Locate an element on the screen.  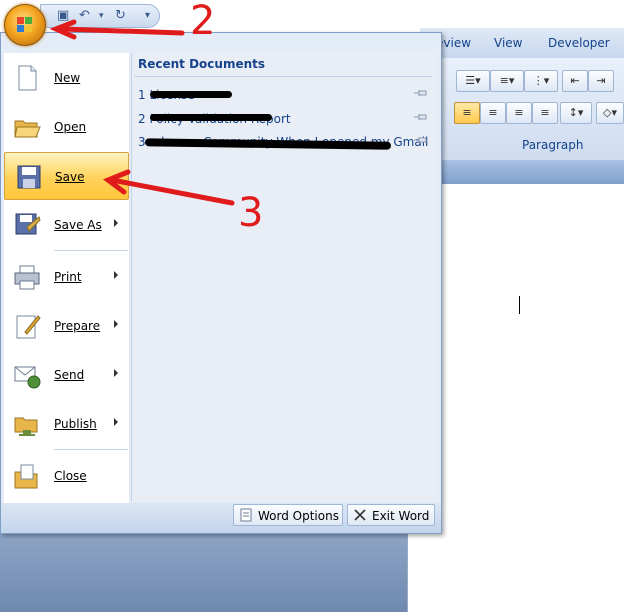
menu-item-label: New is located at coordinates (67, 78).